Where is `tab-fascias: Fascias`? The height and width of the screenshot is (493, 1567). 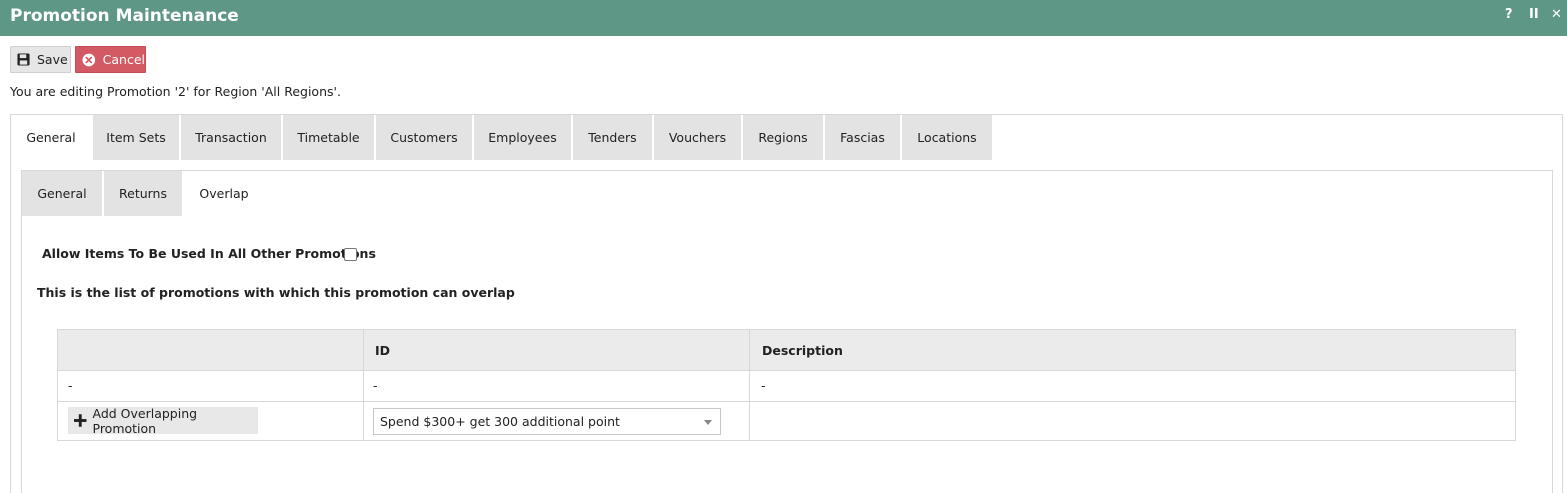 tab-fascias: Fascias is located at coordinates (862, 137).